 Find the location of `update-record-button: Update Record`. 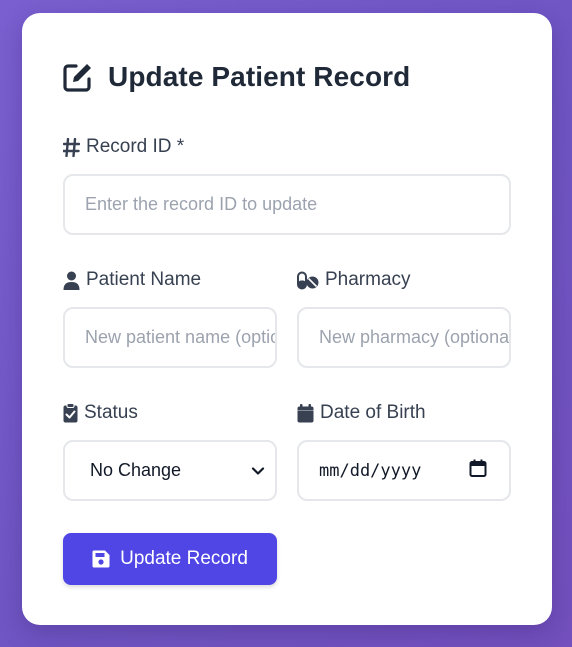

update-record-button: Update Record is located at coordinates (170, 559).